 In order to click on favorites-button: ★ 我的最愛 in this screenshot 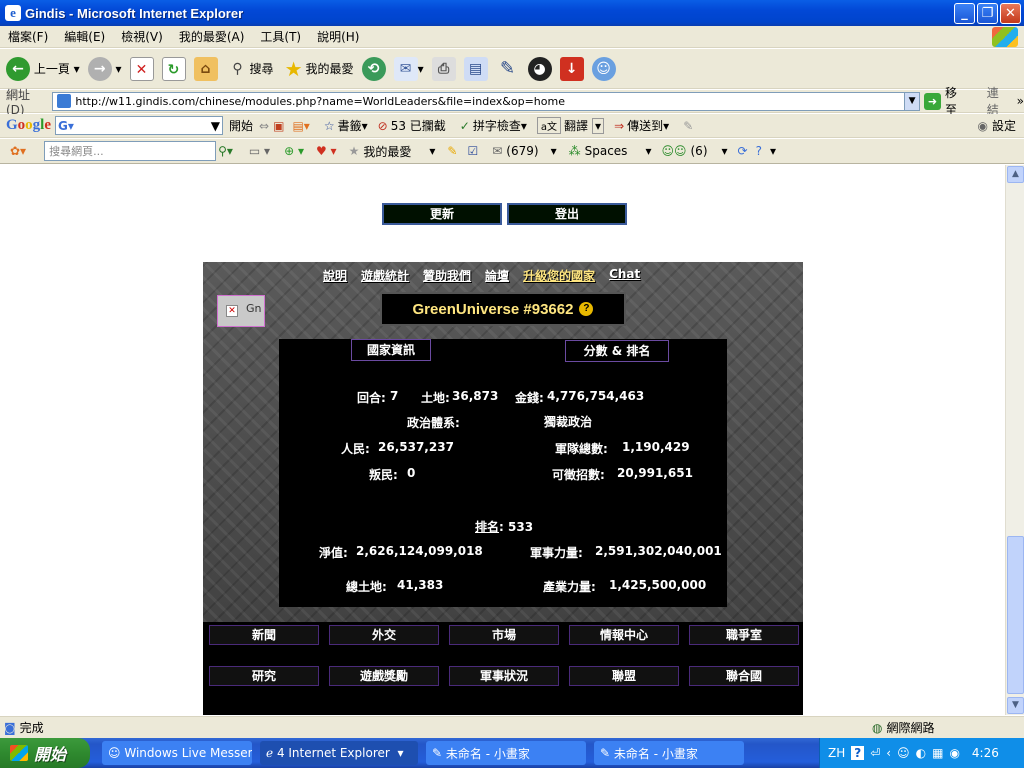, I will do `click(318, 69)`.